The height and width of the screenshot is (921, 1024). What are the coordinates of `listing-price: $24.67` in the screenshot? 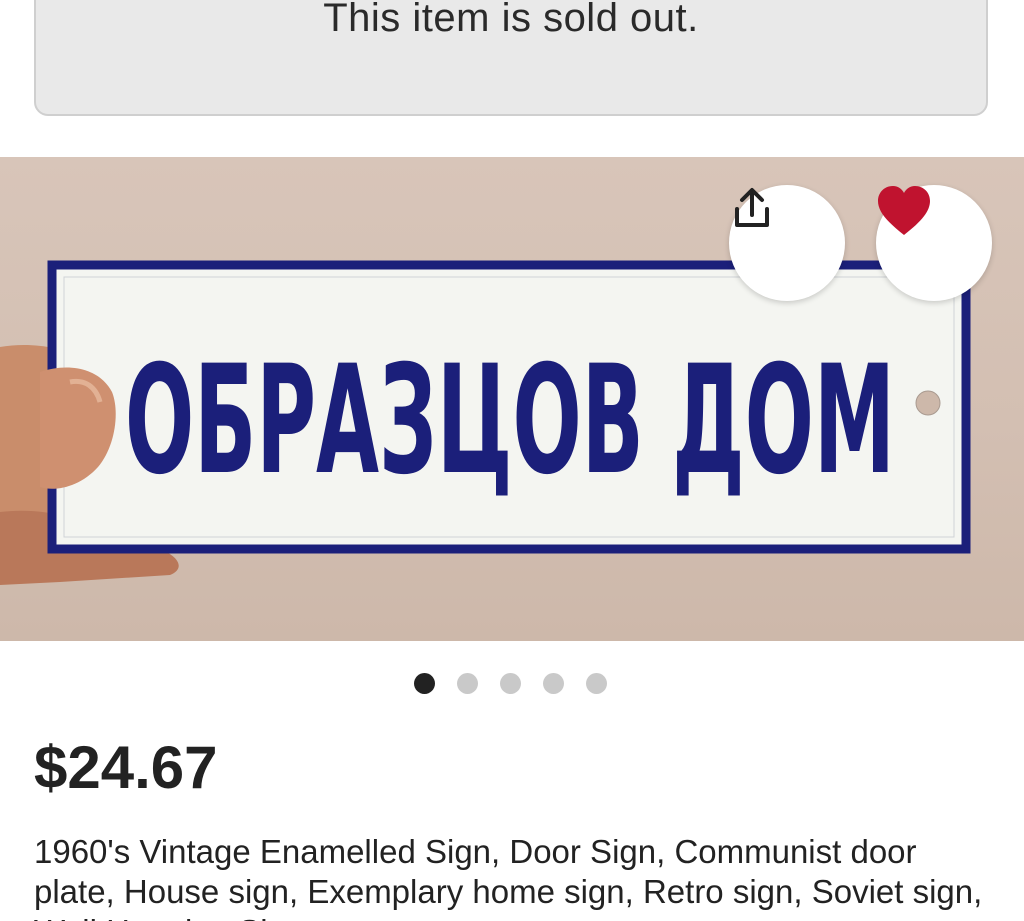 It's located at (126, 767).